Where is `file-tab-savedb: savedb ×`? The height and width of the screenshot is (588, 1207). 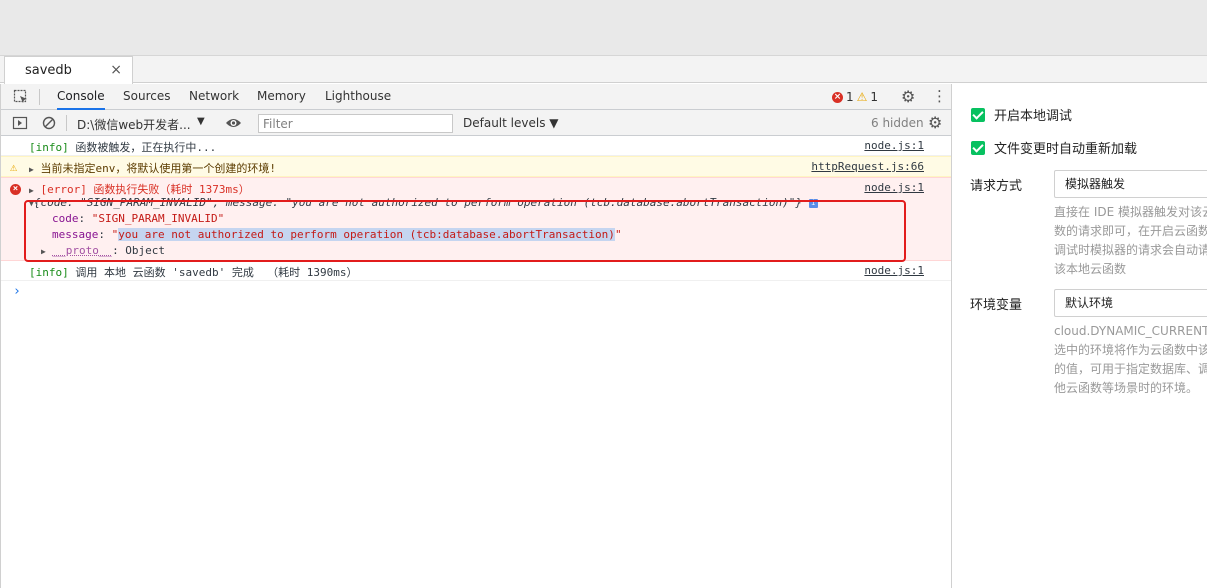 file-tab-savedb: savedb × is located at coordinates (68, 70).